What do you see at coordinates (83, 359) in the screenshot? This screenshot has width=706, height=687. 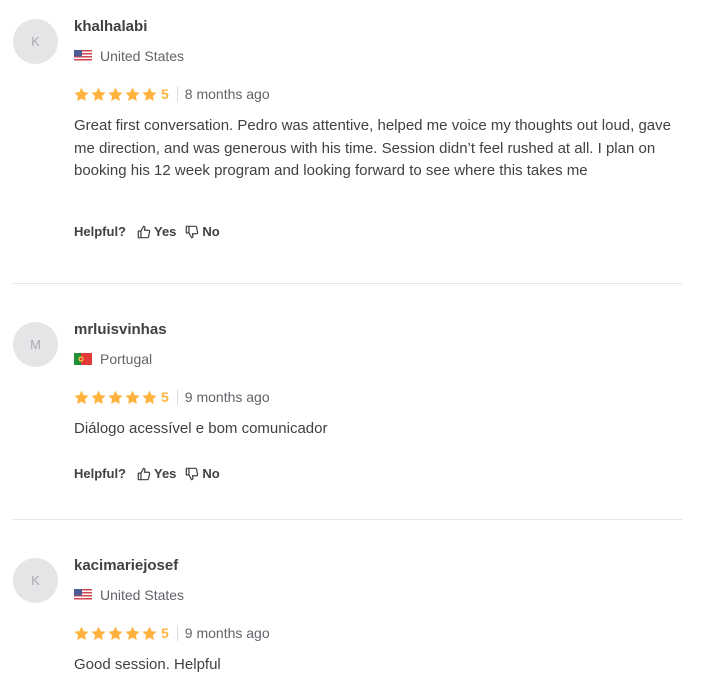 I see `pt-flag-icon` at bounding box center [83, 359].